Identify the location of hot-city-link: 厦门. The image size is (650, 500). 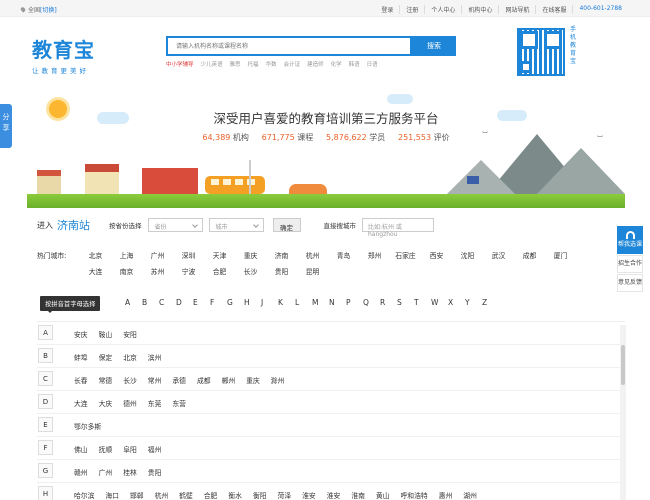
(560, 258).